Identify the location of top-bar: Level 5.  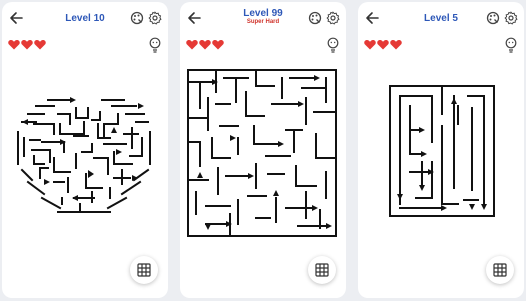
(441, 19).